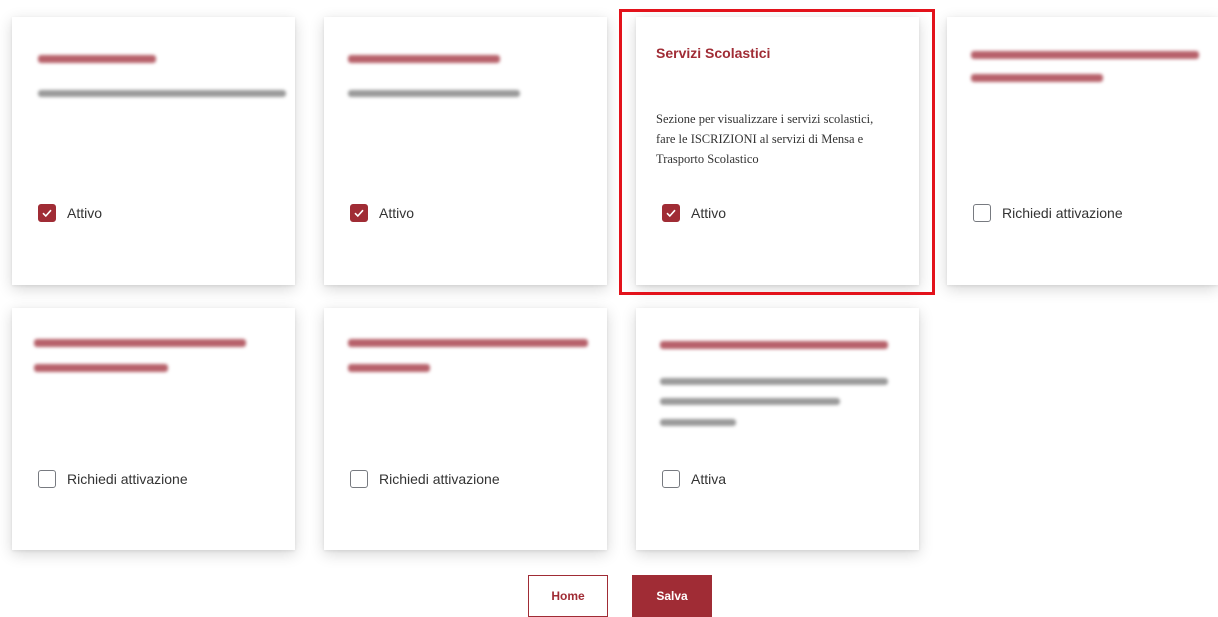 This screenshot has width=1218, height=617. I want to click on service-card-6: Richiedi attivazione, so click(465, 429).